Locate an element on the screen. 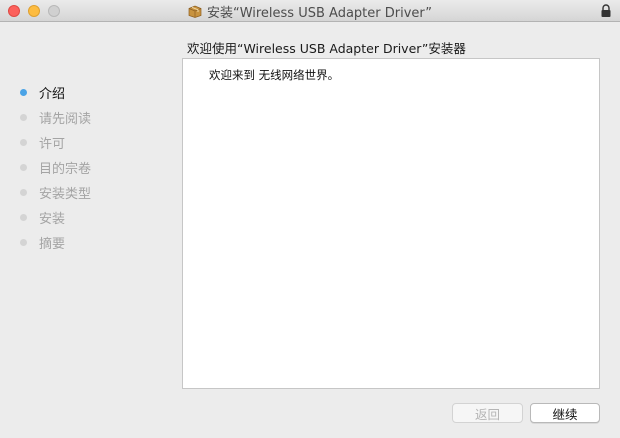 The image size is (620, 438). step-read-me: 请先阅读 is located at coordinates (55, 117).